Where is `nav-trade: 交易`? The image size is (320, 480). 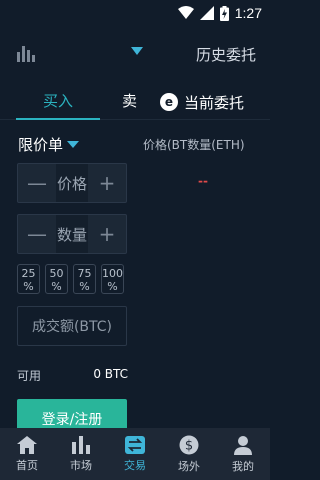 nav-trade: 交易 is located at coordinates (135, 454).